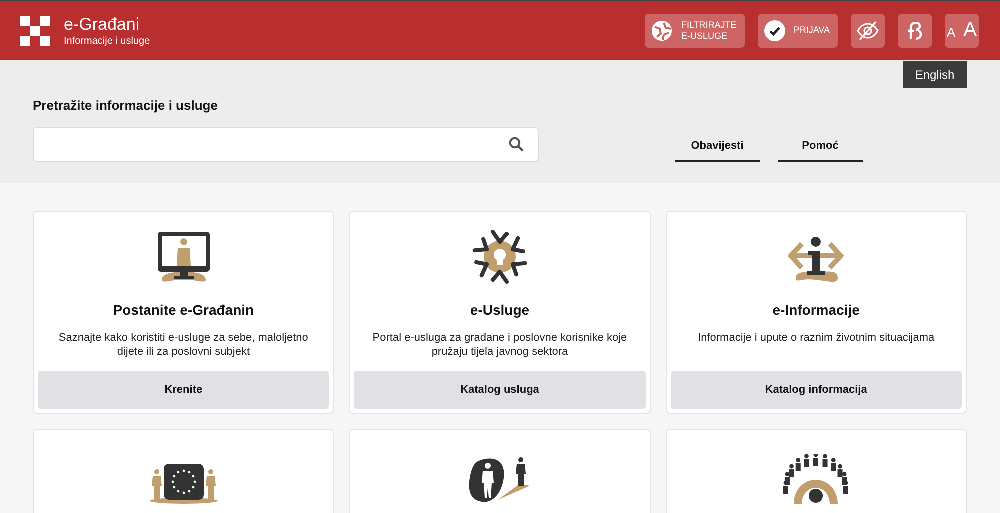 This screenshot has width=1000, height=513. What do you see at coordinates (184, 390) in the screenshot?
I see `card-button: Krenite` at bounding box center [184, 390].